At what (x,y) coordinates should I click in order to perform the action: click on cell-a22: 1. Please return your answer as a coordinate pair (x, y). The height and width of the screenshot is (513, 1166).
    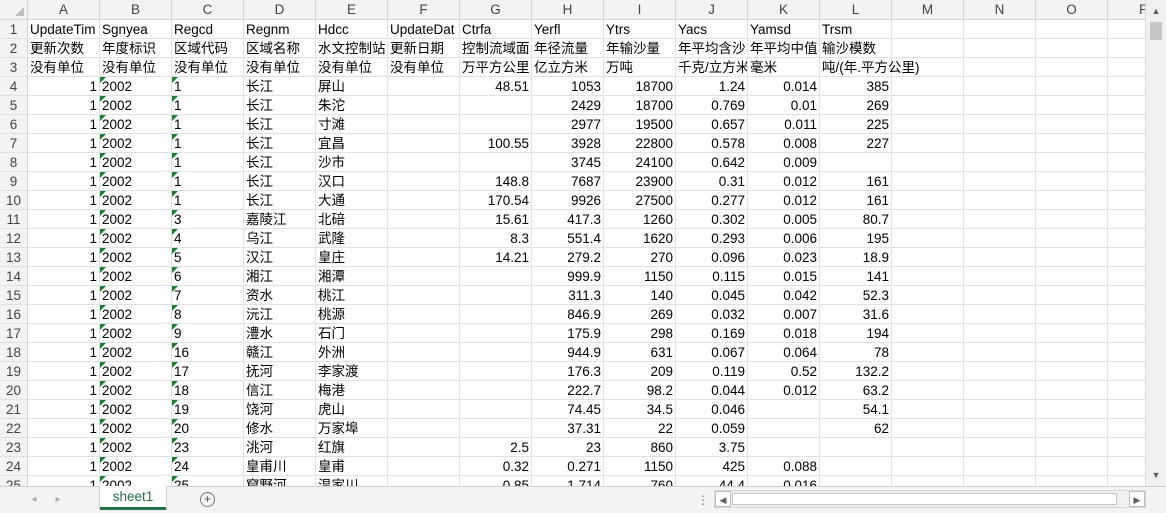
    Looking at the image, I should click on (64, 428).